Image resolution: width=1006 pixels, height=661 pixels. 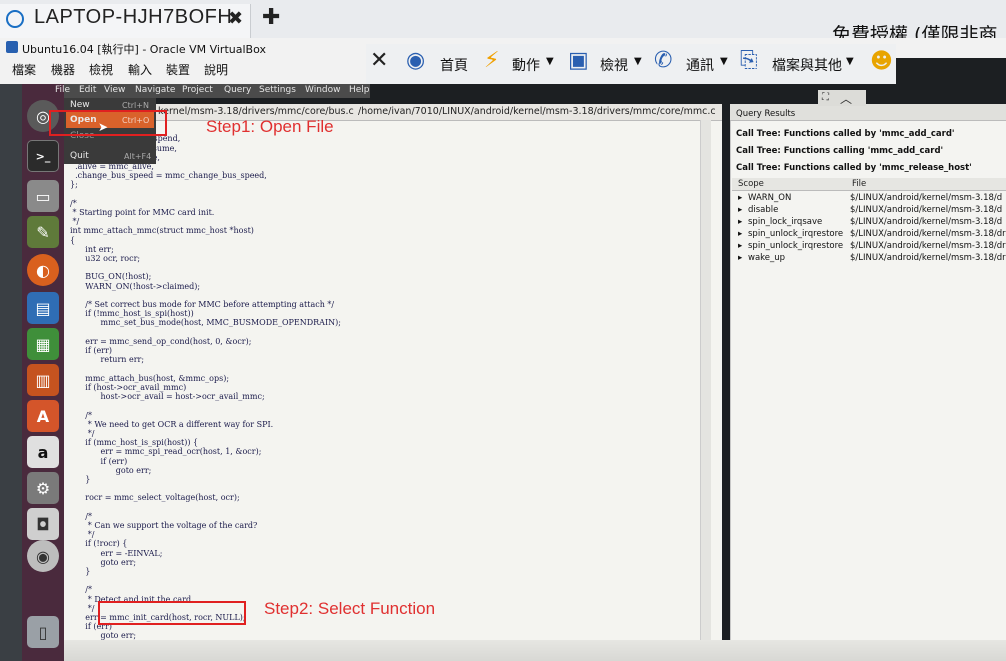 What do you see at coordinates (114, 90) in the screenshot?
I see `menu-view: View` at bounding box center [114, 90].